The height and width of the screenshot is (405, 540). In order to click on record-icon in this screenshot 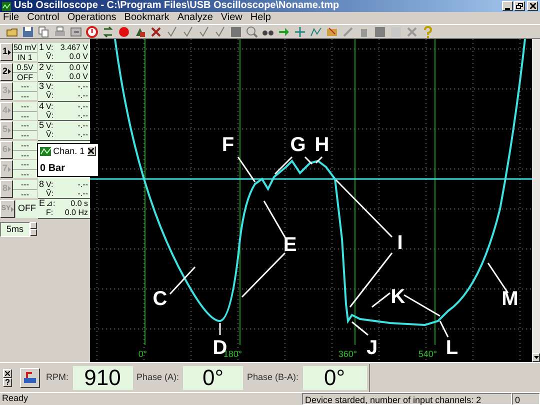, I will do `click(124, 32)`.